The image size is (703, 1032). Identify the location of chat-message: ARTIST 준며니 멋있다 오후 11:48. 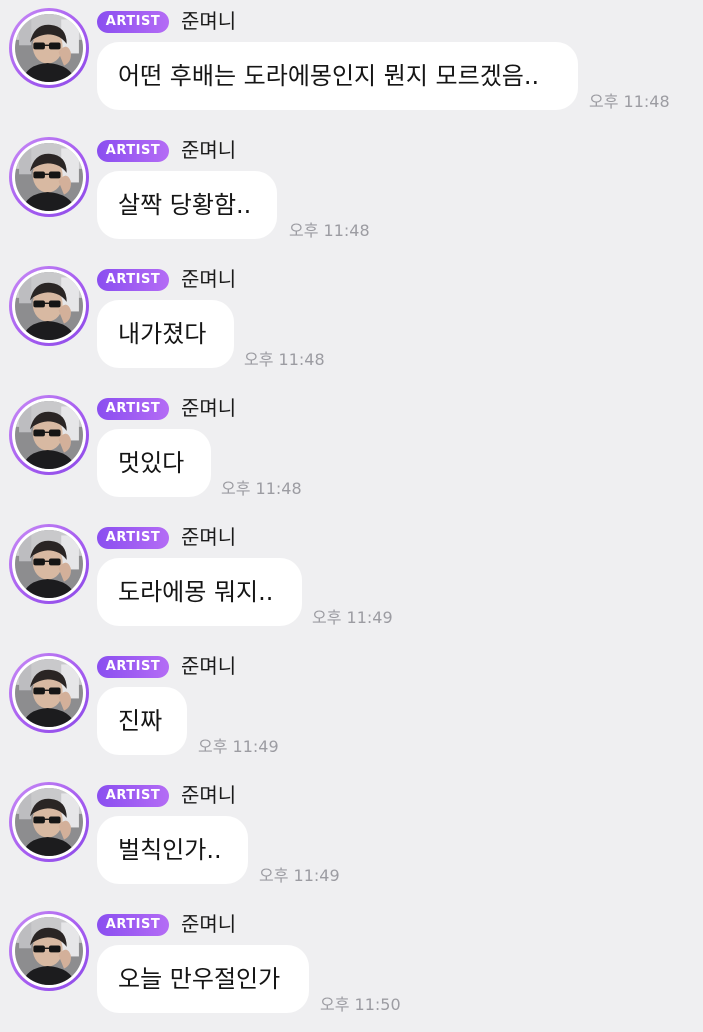
(351, 451).